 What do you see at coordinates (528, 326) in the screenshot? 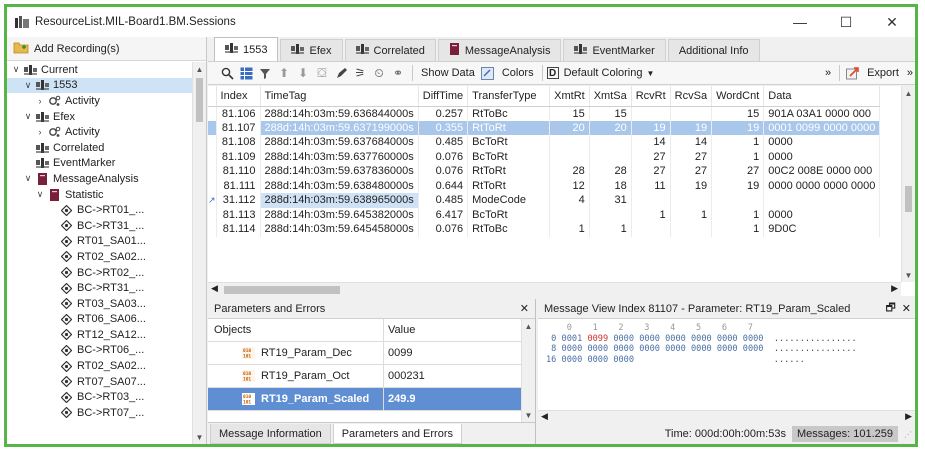
I see `params-scroll-up-icon: ▲` at bounding box center [528, 326].